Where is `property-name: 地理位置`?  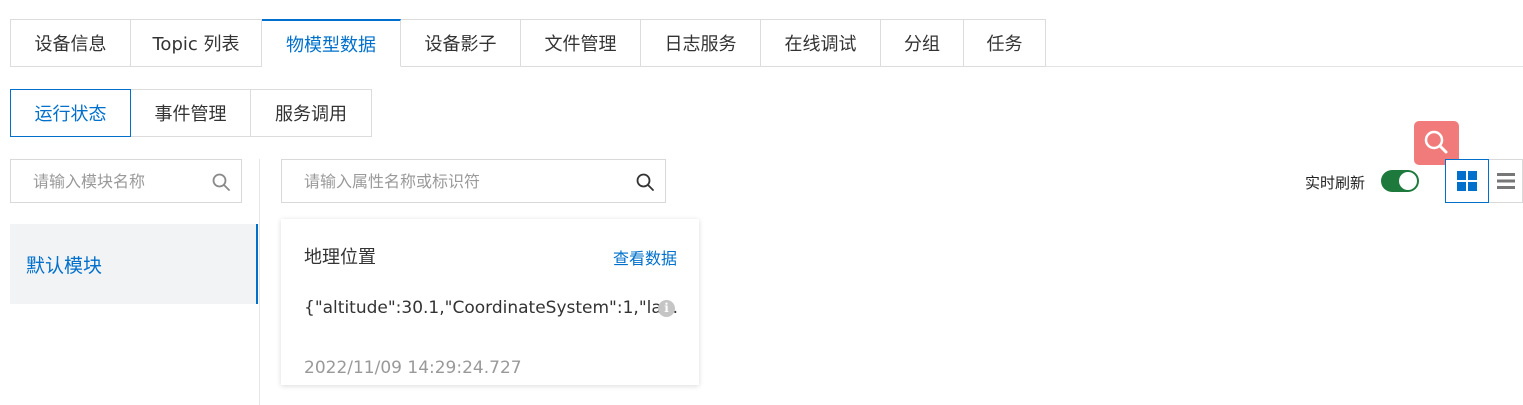 property-name: 地理位置 is located at coordinates (340, 257).